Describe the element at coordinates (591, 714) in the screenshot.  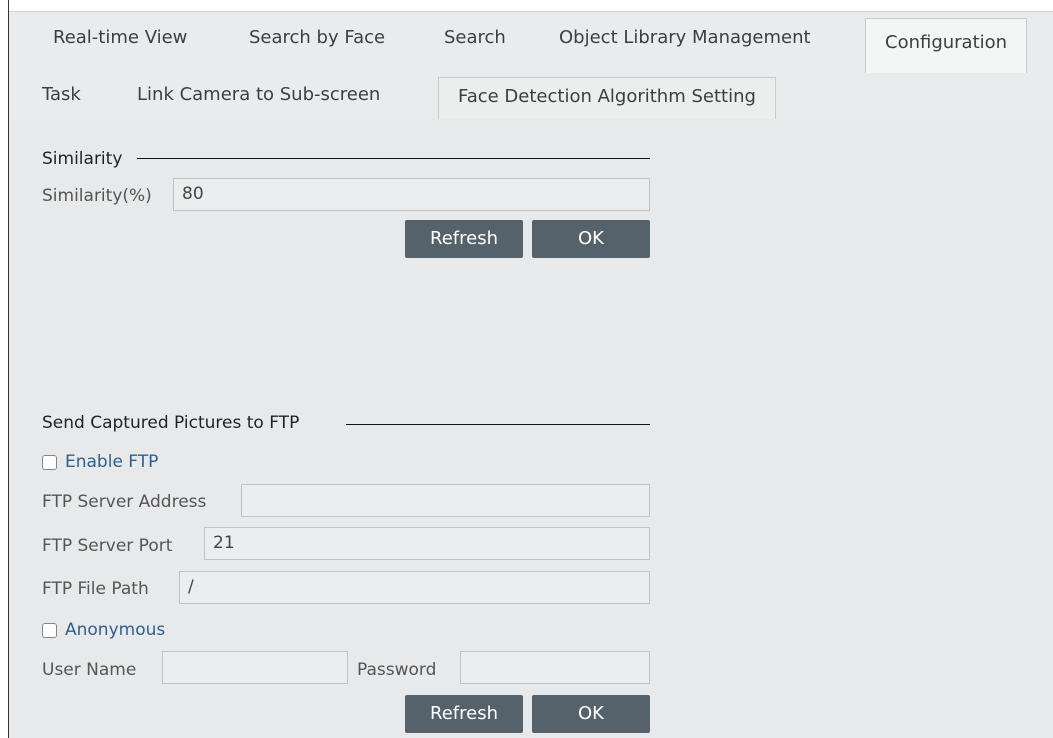
I see `ftp-ok-button: OK` at that location.